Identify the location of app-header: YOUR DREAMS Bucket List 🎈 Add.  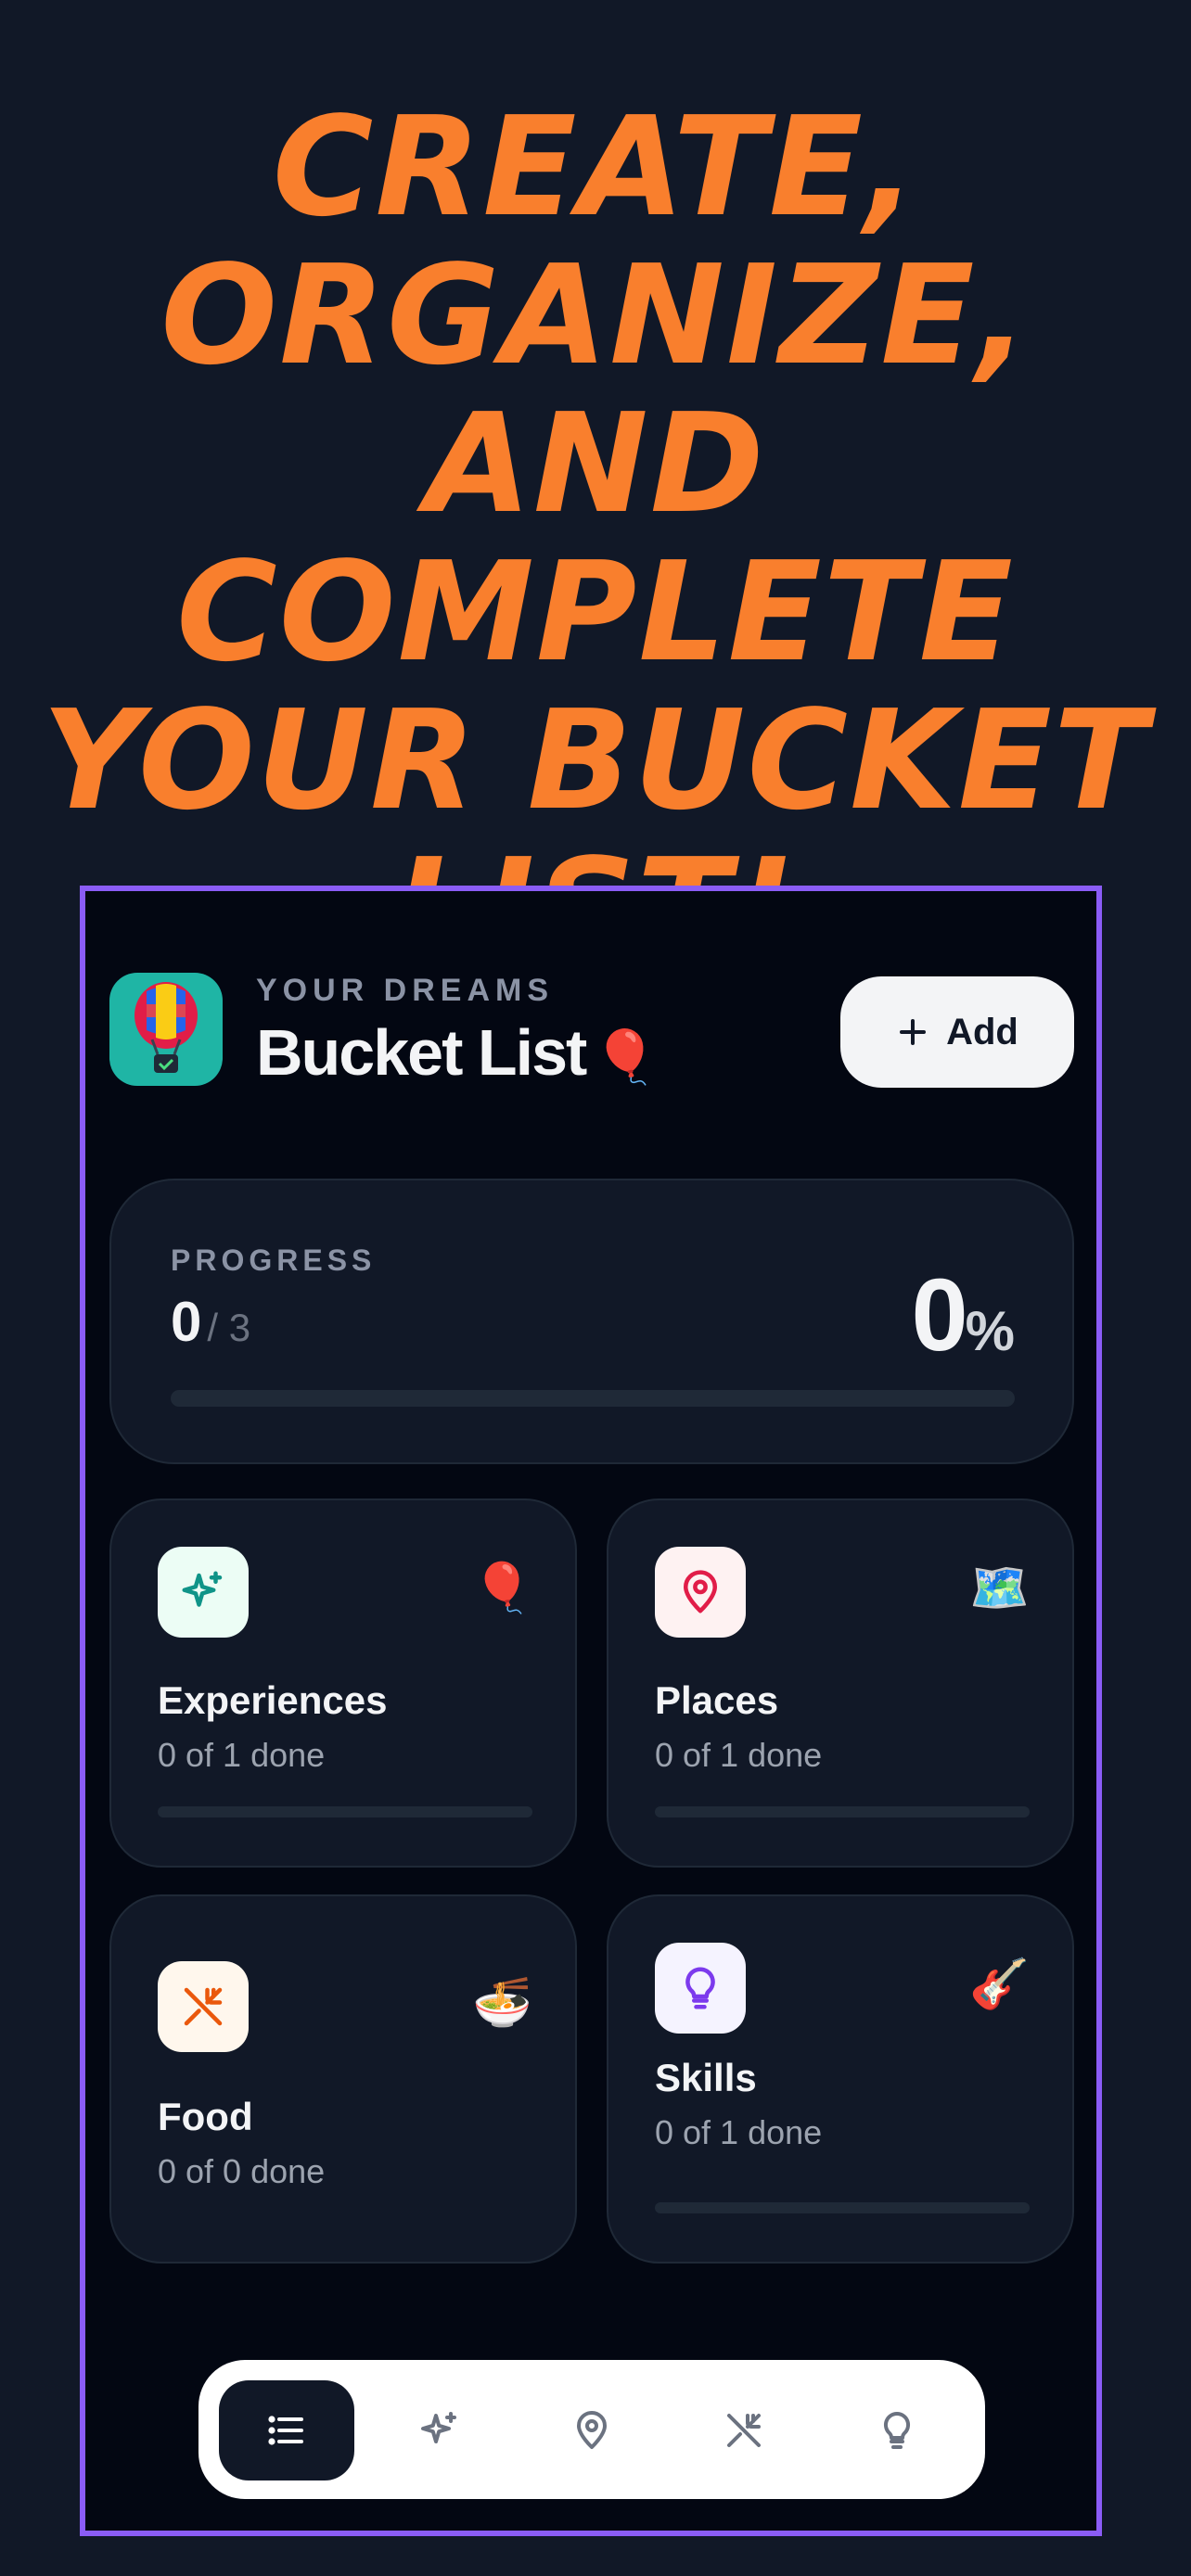
(591, 1029).